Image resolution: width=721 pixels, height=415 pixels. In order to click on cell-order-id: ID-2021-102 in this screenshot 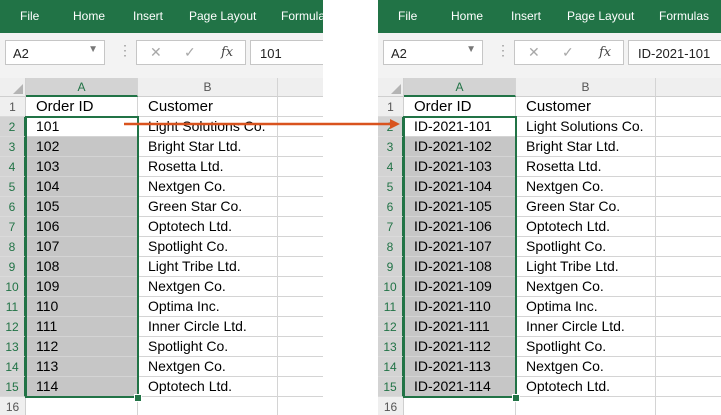, I will do `click(460, 147)`.